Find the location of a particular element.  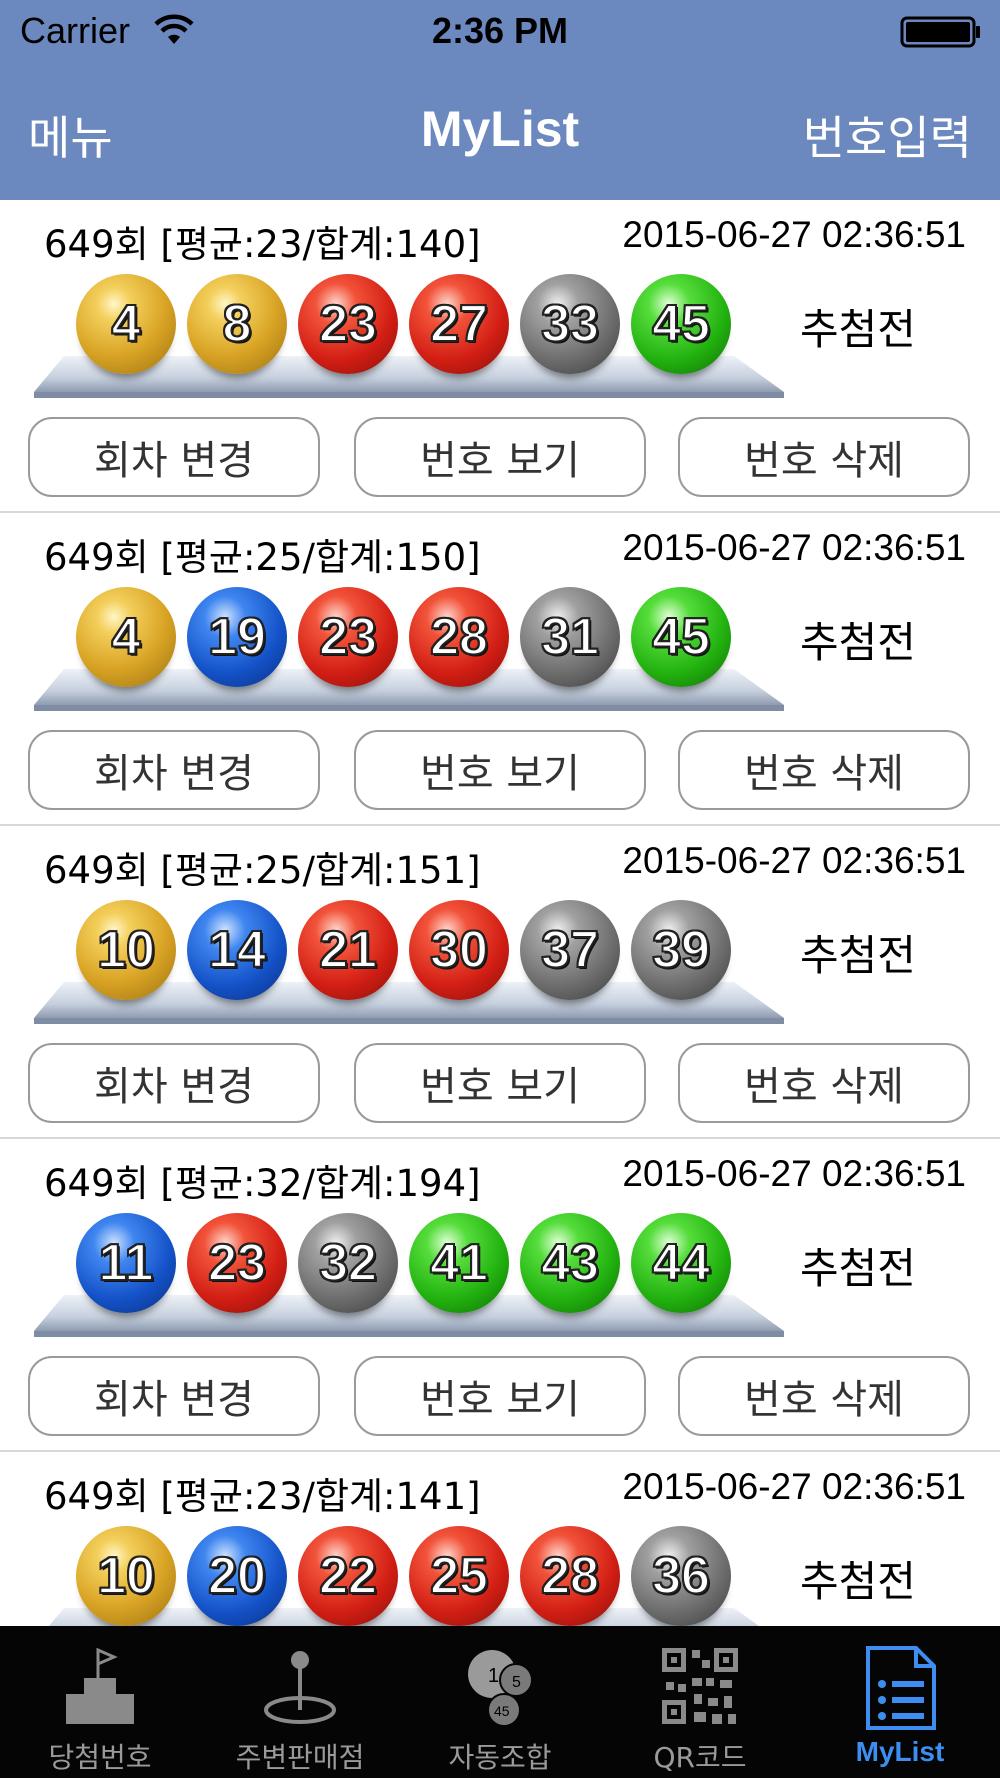

lotto-ball: 36 is located at coordinates (681, 1576).